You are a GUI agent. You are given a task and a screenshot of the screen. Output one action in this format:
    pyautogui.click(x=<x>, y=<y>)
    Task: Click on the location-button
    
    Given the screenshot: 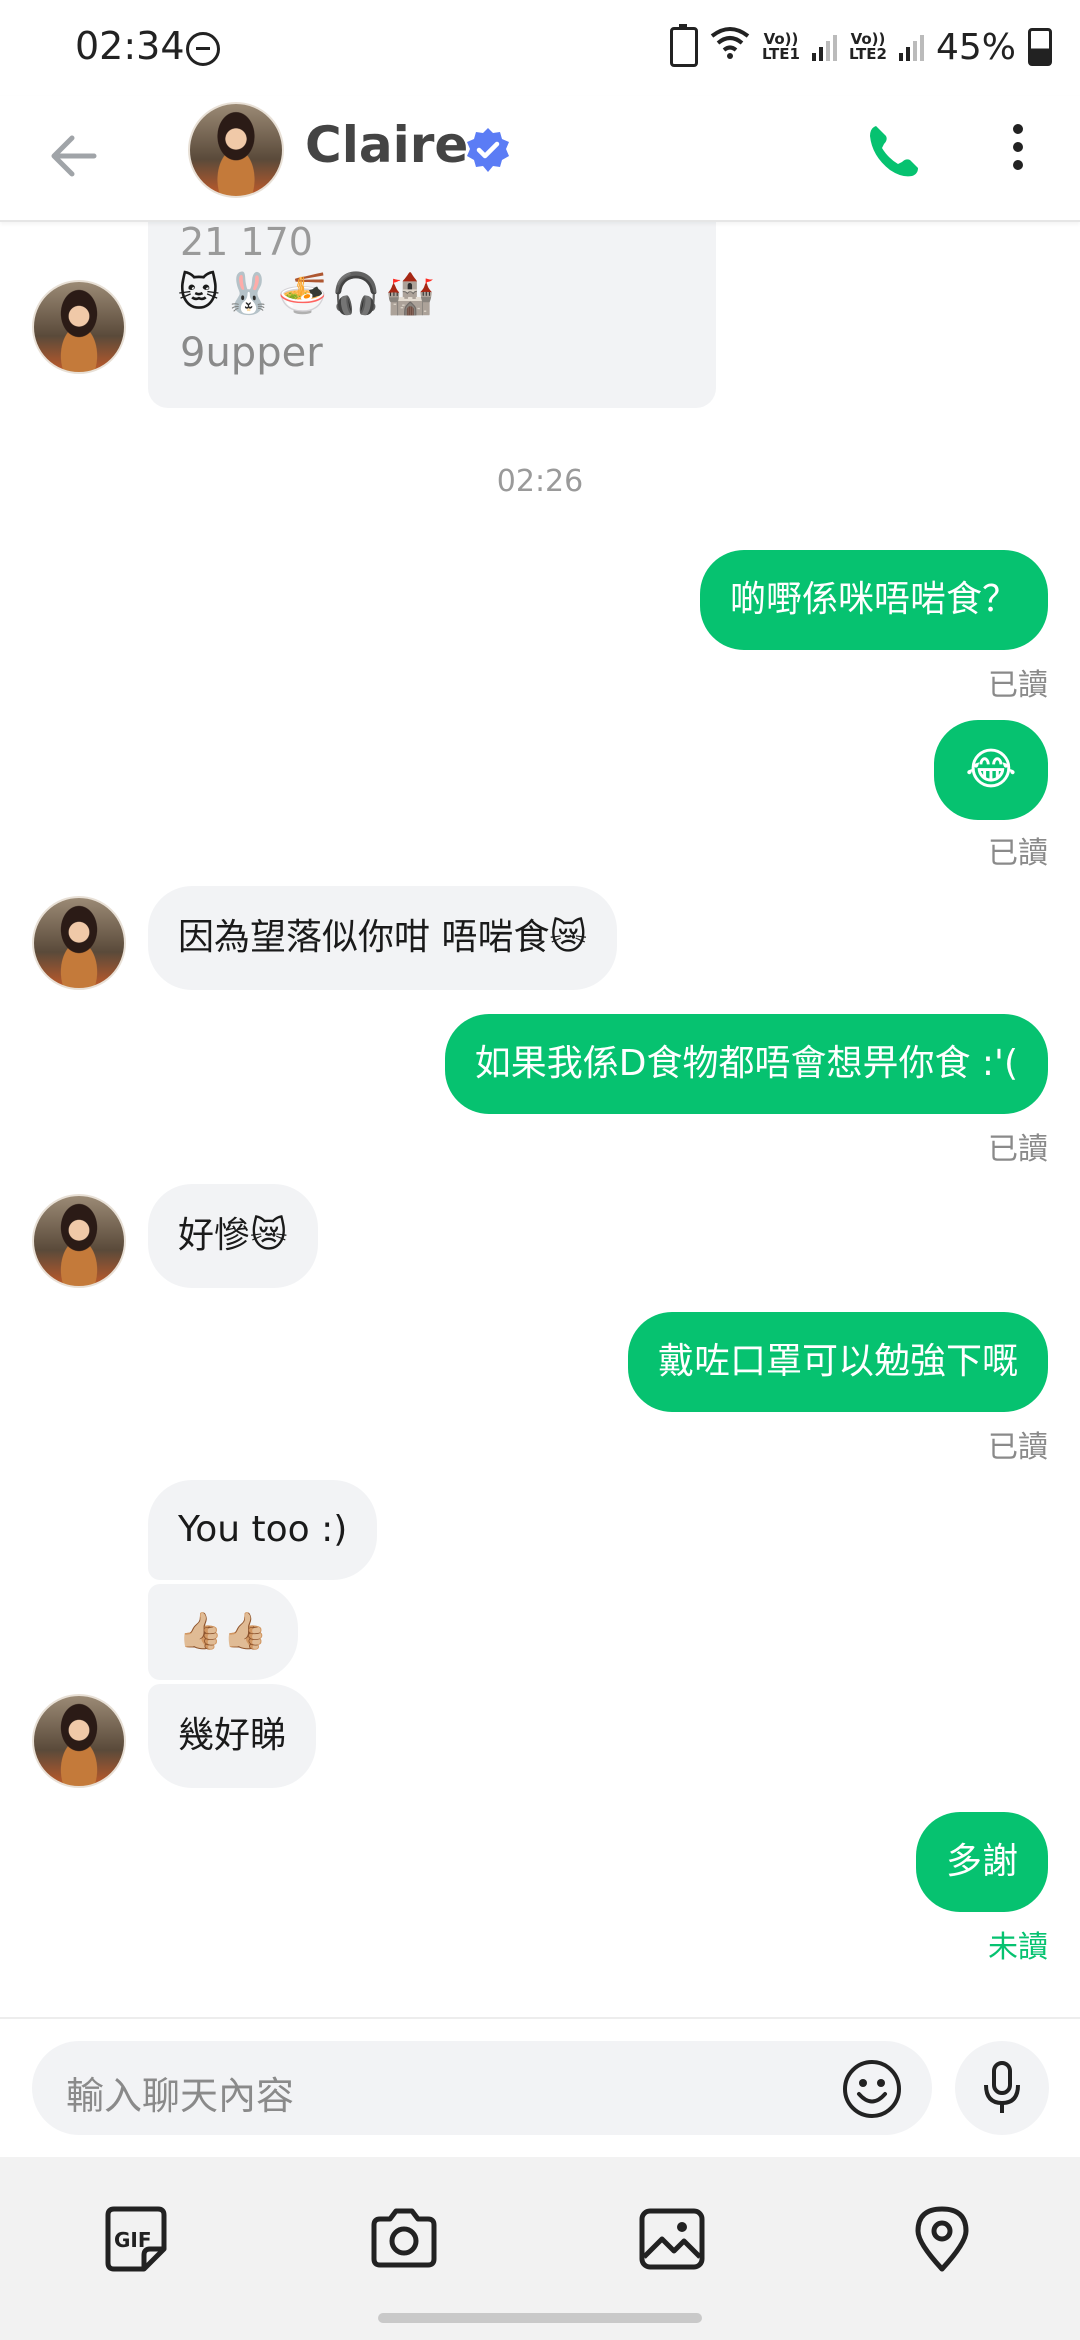 What is the action you would take?
    pyautogui.click(x=942, y=2239)
    